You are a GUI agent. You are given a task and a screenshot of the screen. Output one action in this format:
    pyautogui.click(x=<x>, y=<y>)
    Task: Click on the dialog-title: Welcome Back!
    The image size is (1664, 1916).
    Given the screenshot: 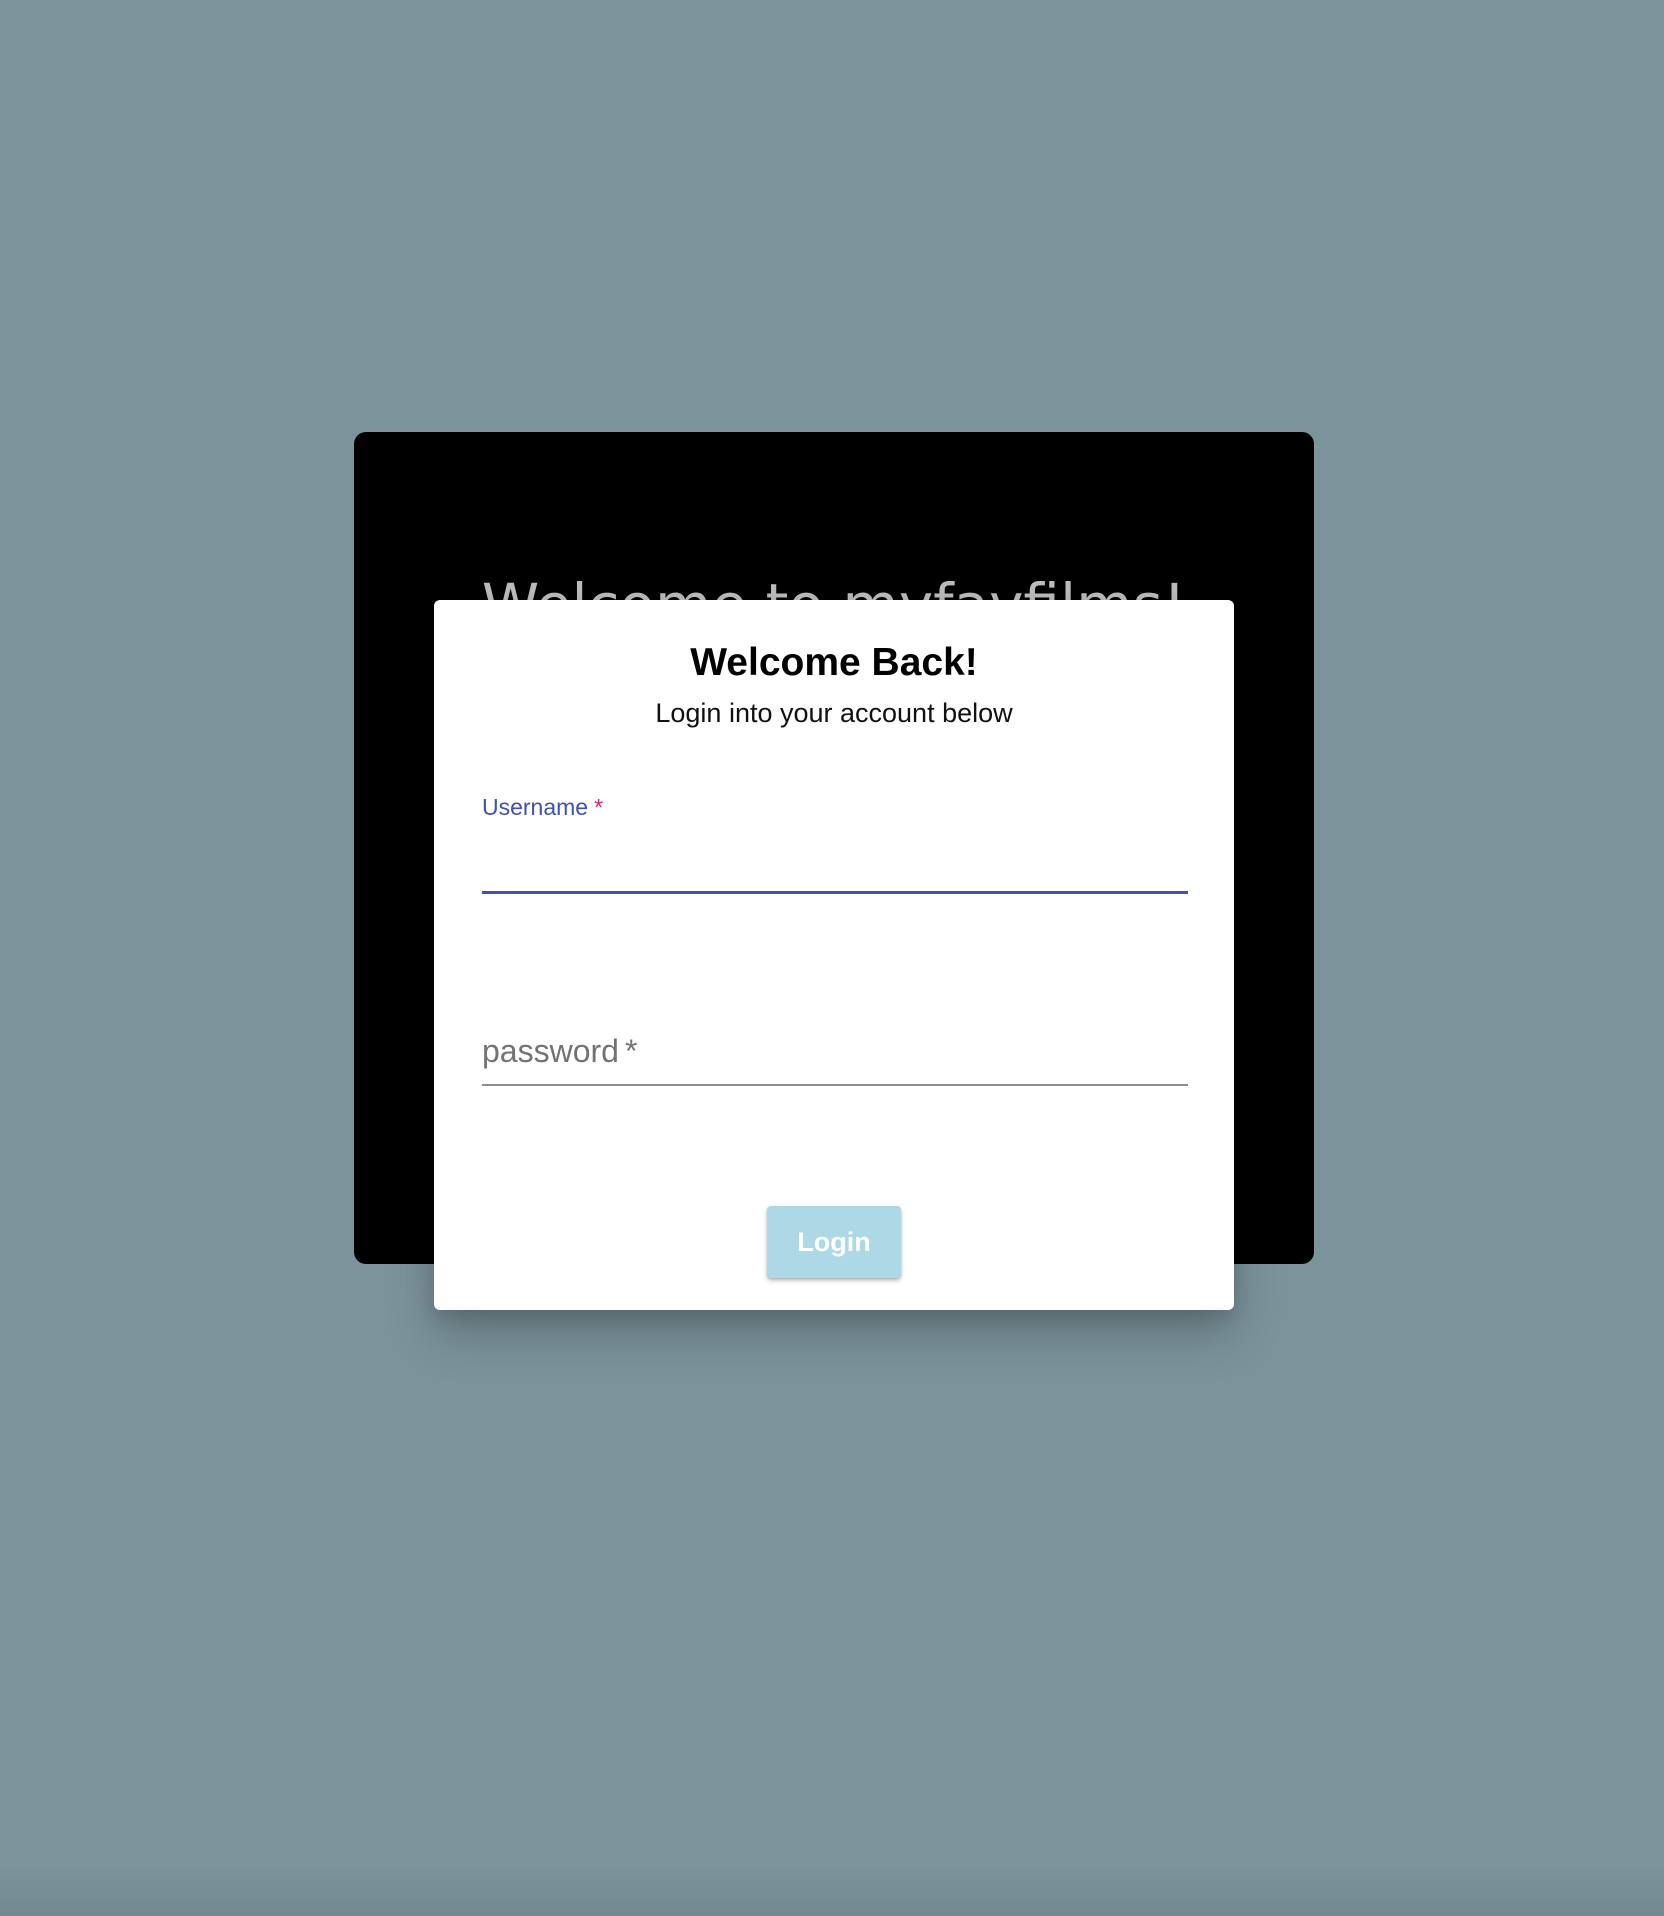 What is the action you would take?
    pyautogui.click(x=834, y=662)
    